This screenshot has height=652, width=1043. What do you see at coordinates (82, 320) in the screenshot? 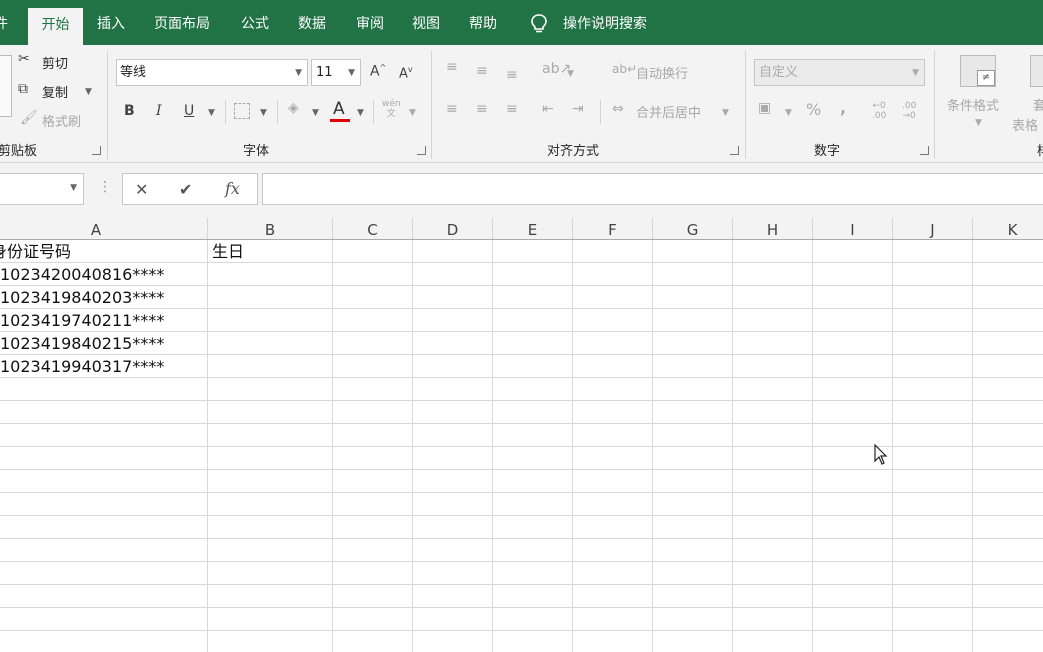
I see `cell-a4: 1023419740211****` at bounding box center [82, 320].